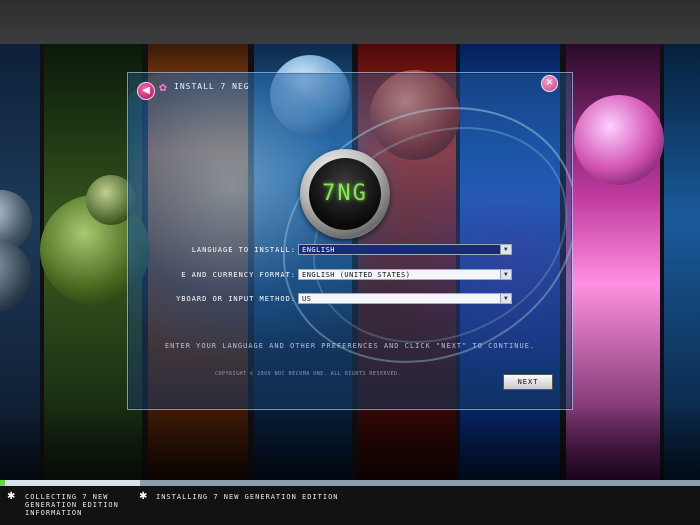 This screenshot has width=700, height=525. What do you see at coordinates (212, 86) in the screenshot?
I see `dialog-title: INSTALL 7 NEG` at bounding box center [212, 86].